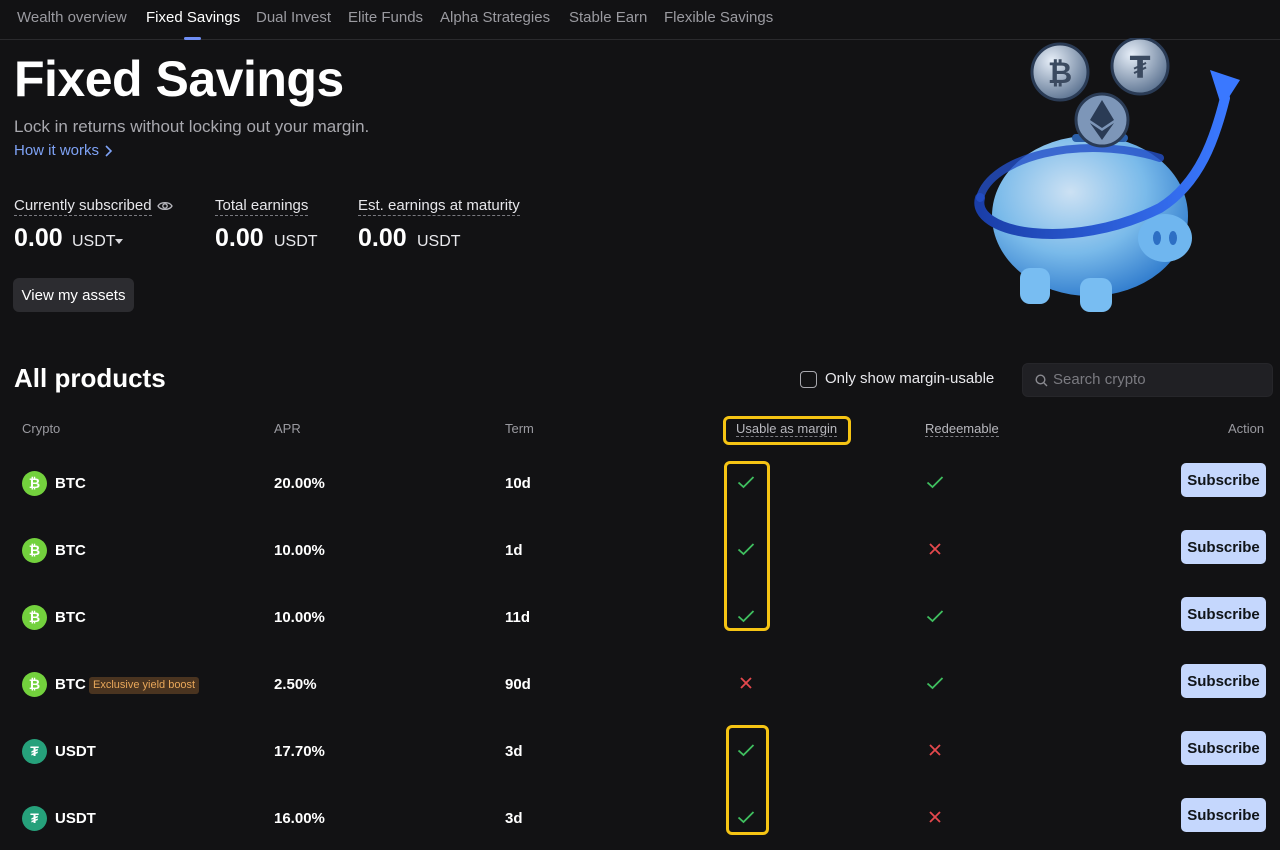 Image resolution: width=1280 pixels, height=850 pixels. I want to click on tab-stable-earn: Stable Earn, so click(608, 17).